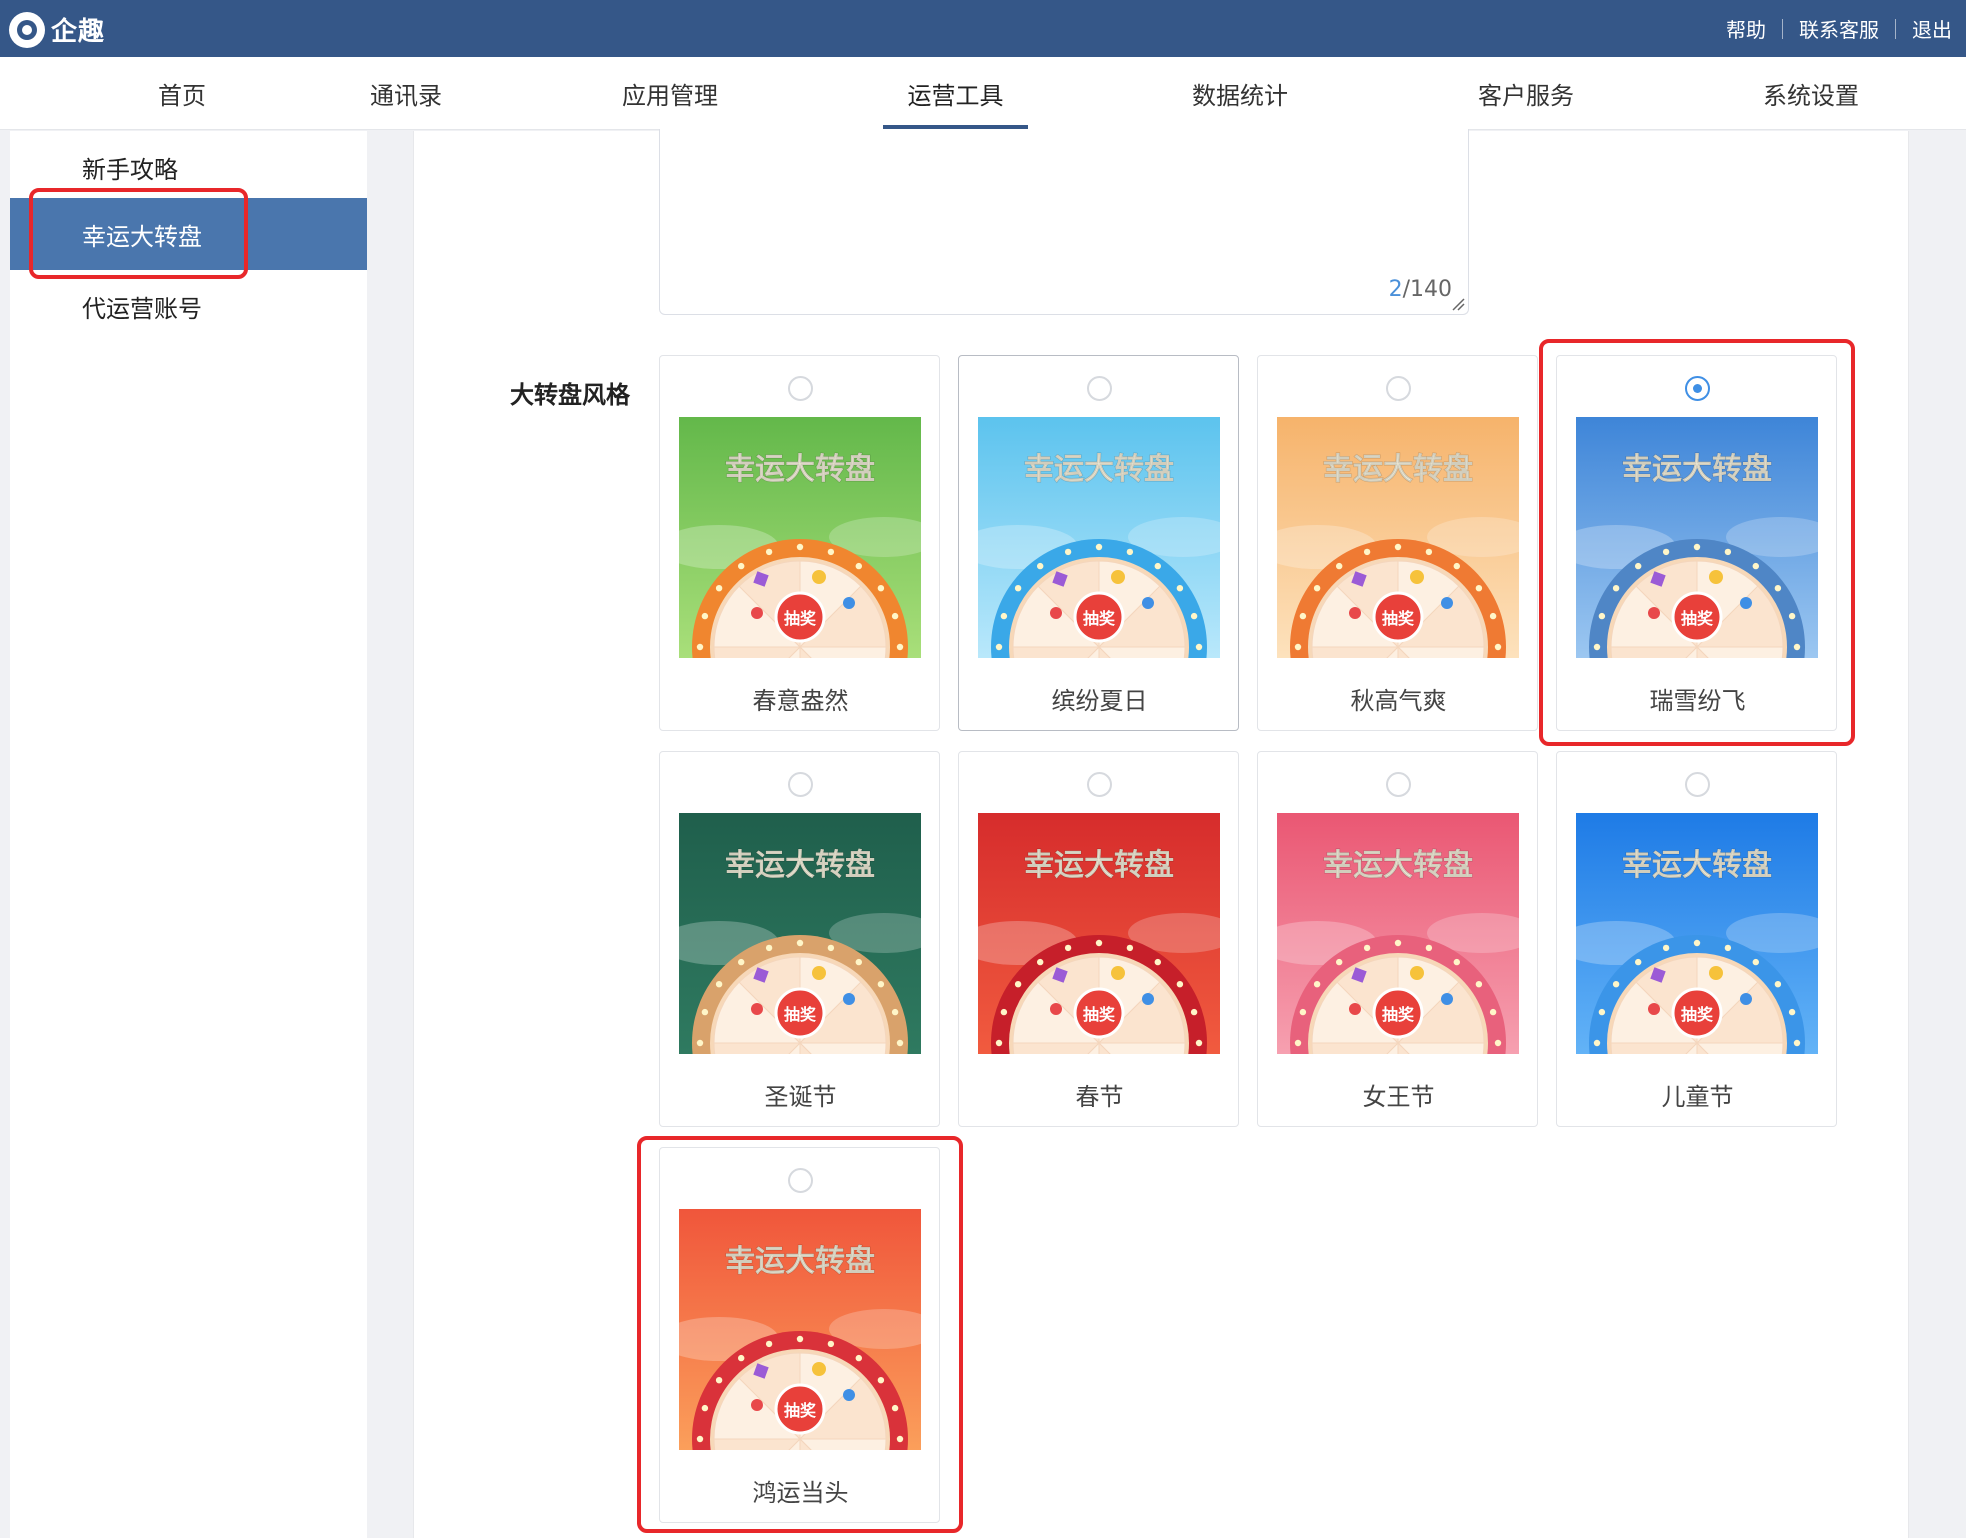 This screenshot has width=1966, height=1538. What do you see at coordinates (1697, 1097) in the screenshot?
I see `style-name: 儿童节` at bounding box center [1697, 1097].